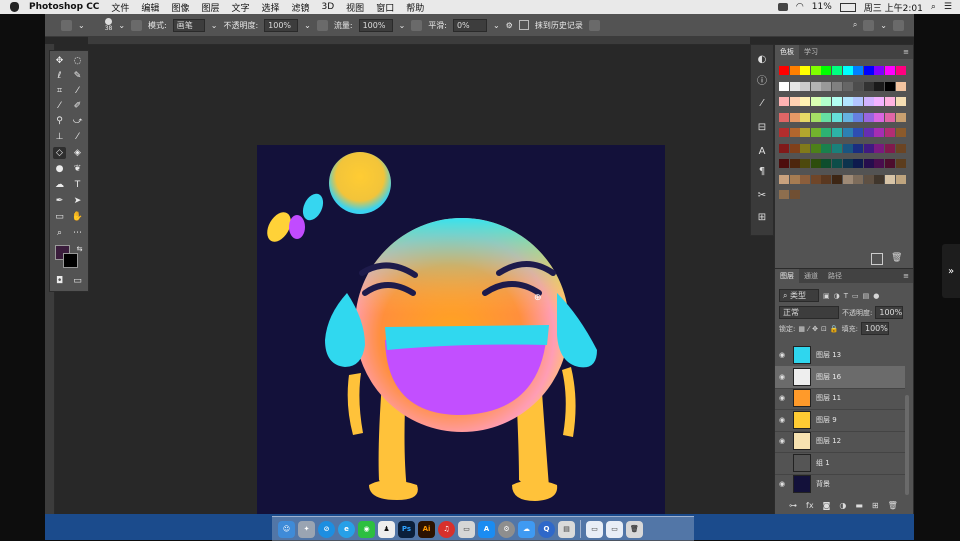 The height and width of the screenshot is (541, 960). I want to click on status-icon, so click(782, 7).